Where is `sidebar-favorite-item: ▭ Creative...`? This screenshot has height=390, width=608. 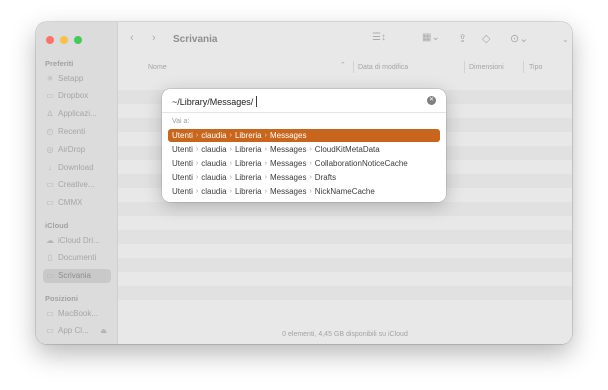 sidebar-favorite-item: ▭ Creative... is located at coordinates (77, 185).